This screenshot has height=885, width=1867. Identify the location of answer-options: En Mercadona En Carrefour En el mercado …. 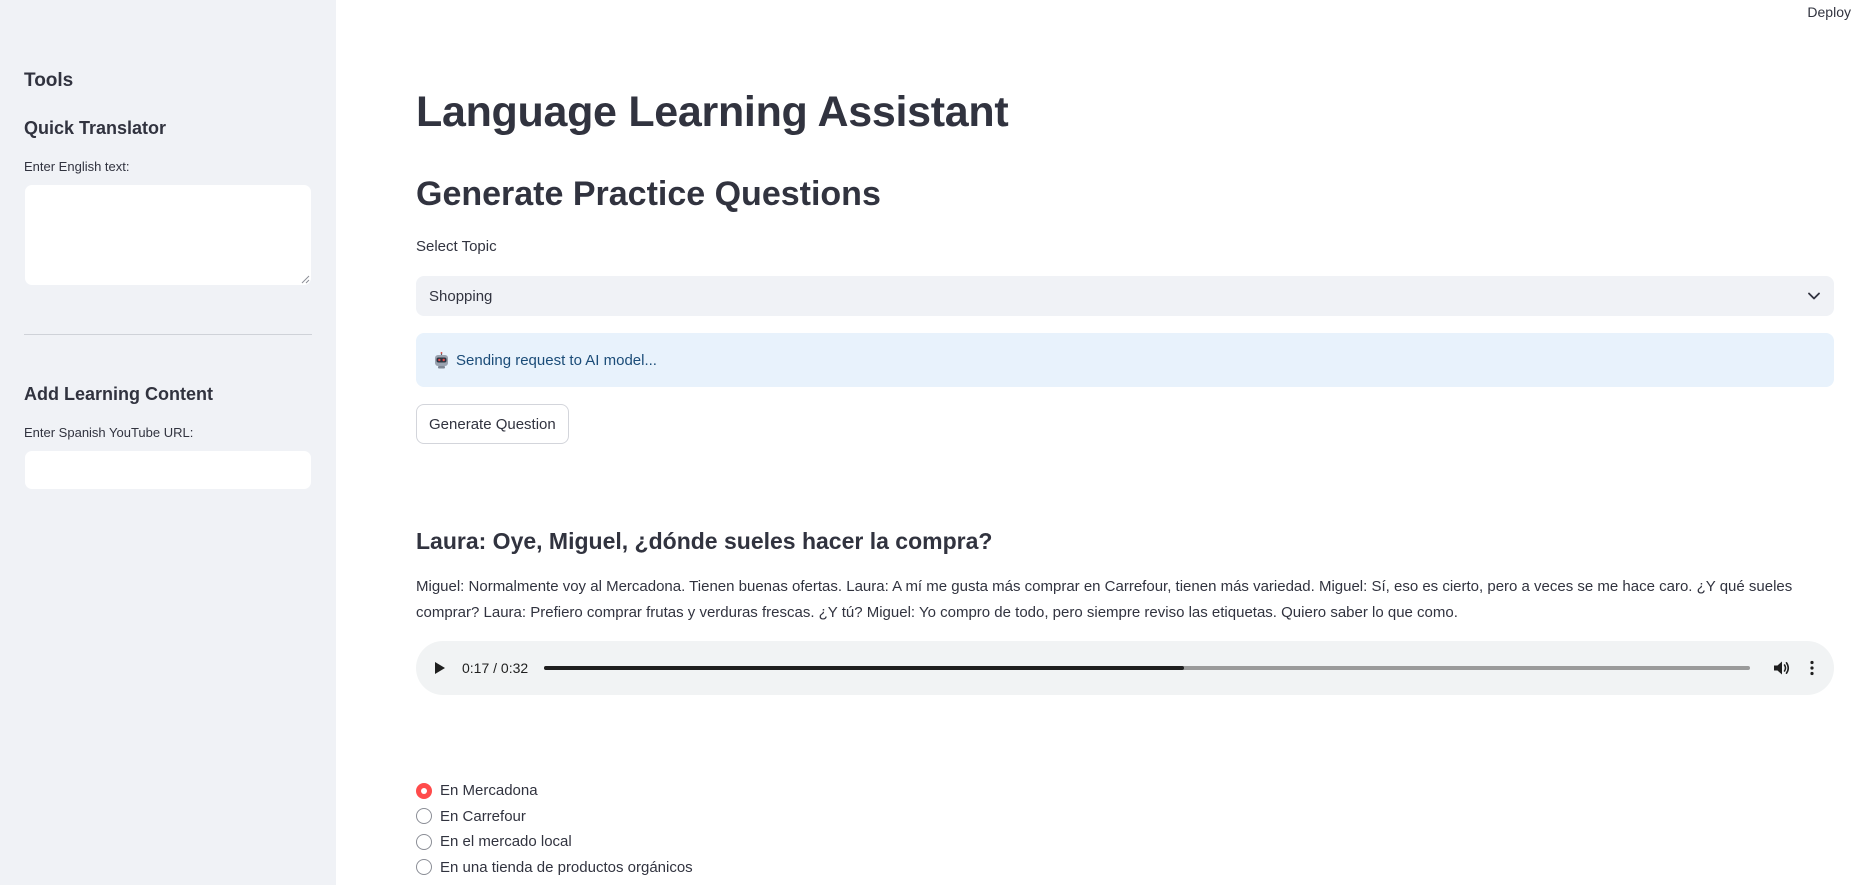
(554, 829).